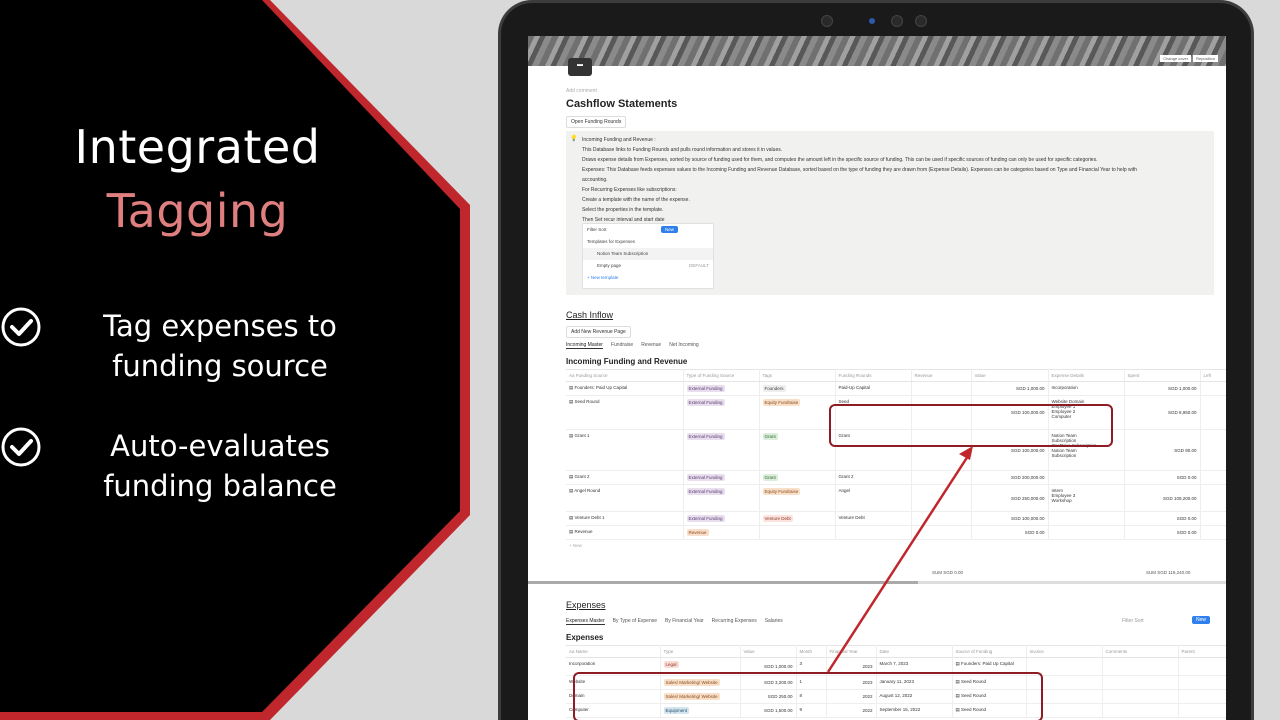 This screenshot has height=720, width=1280. I want to click on type-cell: Revenue, so click(721, 532).